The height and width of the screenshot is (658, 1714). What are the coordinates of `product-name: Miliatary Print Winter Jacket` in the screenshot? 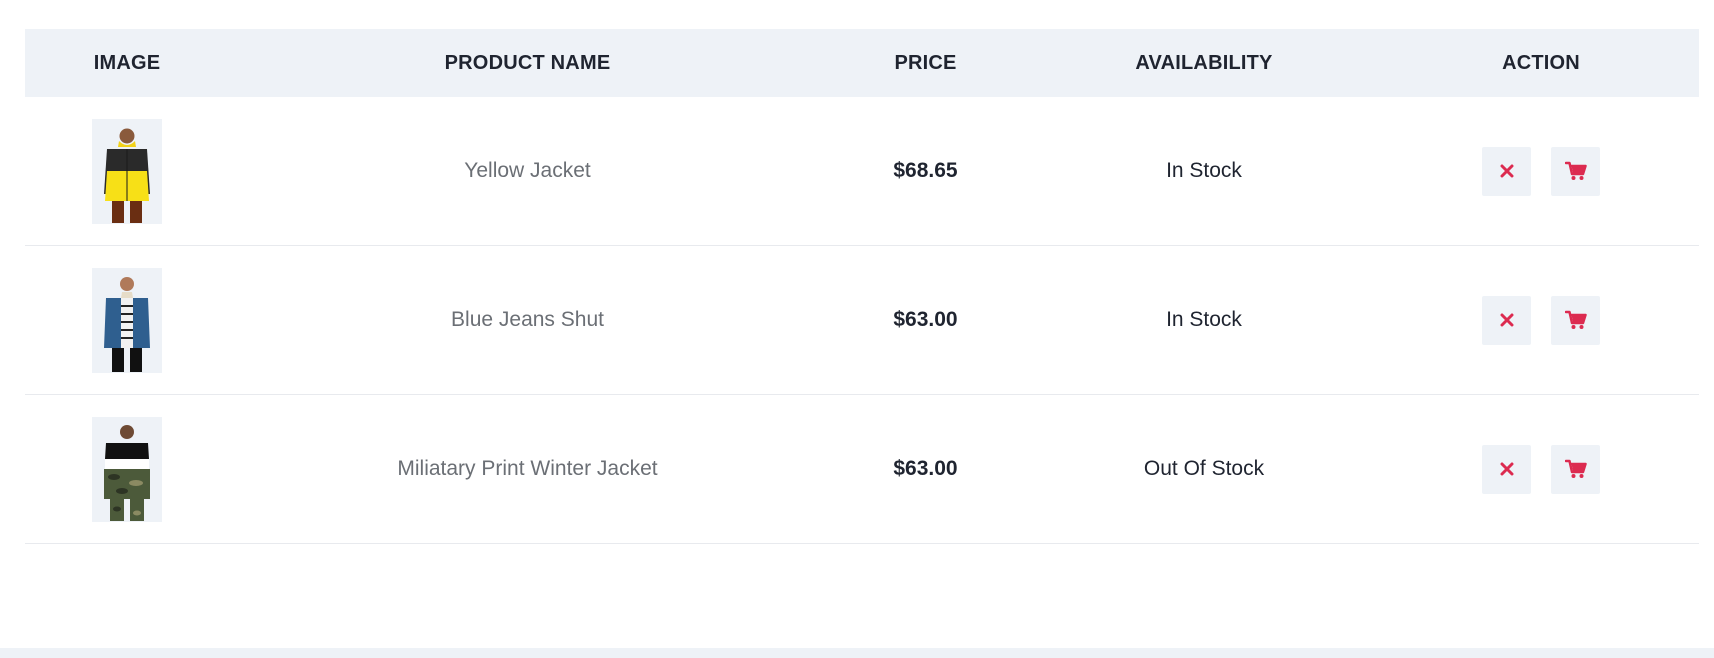 It's located at (527, 469).